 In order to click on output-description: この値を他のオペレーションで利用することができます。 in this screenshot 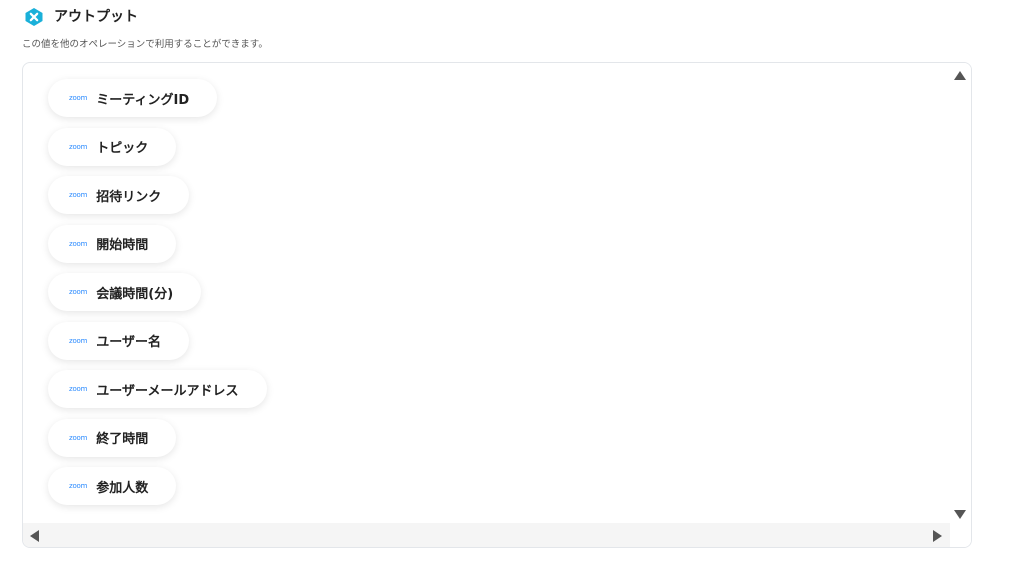, I will do `click(145, 44)`.